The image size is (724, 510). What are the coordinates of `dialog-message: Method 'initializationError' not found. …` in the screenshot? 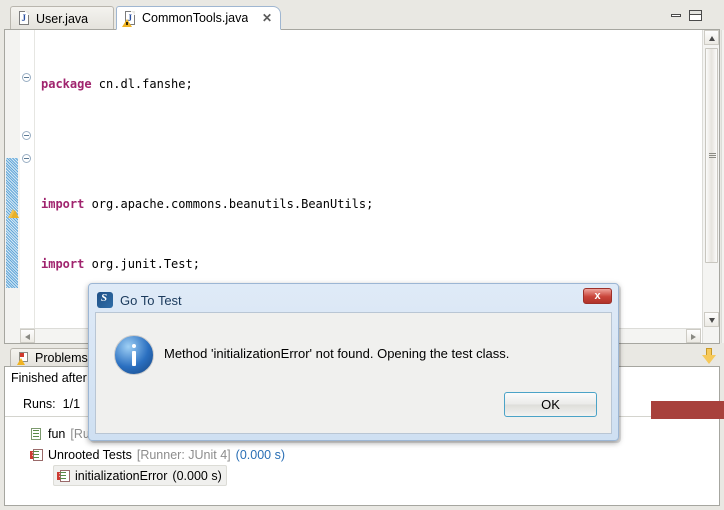 It's located at (337, 353).